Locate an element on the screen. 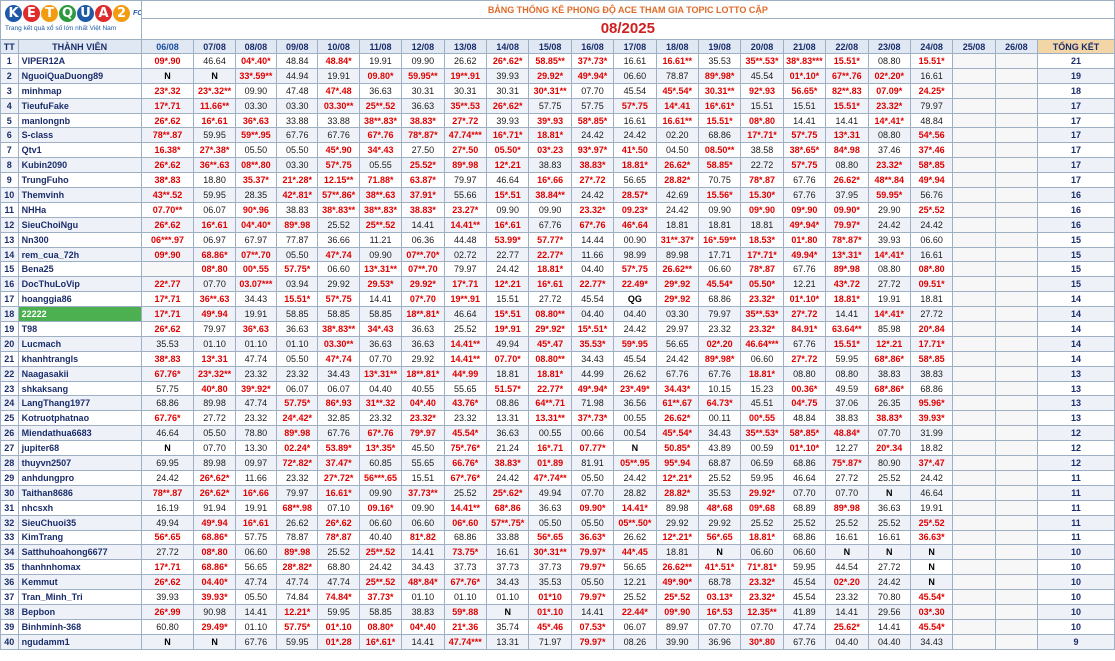 The height and width of the screenshot is (661, 1115). member-name: Tran_Minh_Tri is located at coordinates (79, 597).